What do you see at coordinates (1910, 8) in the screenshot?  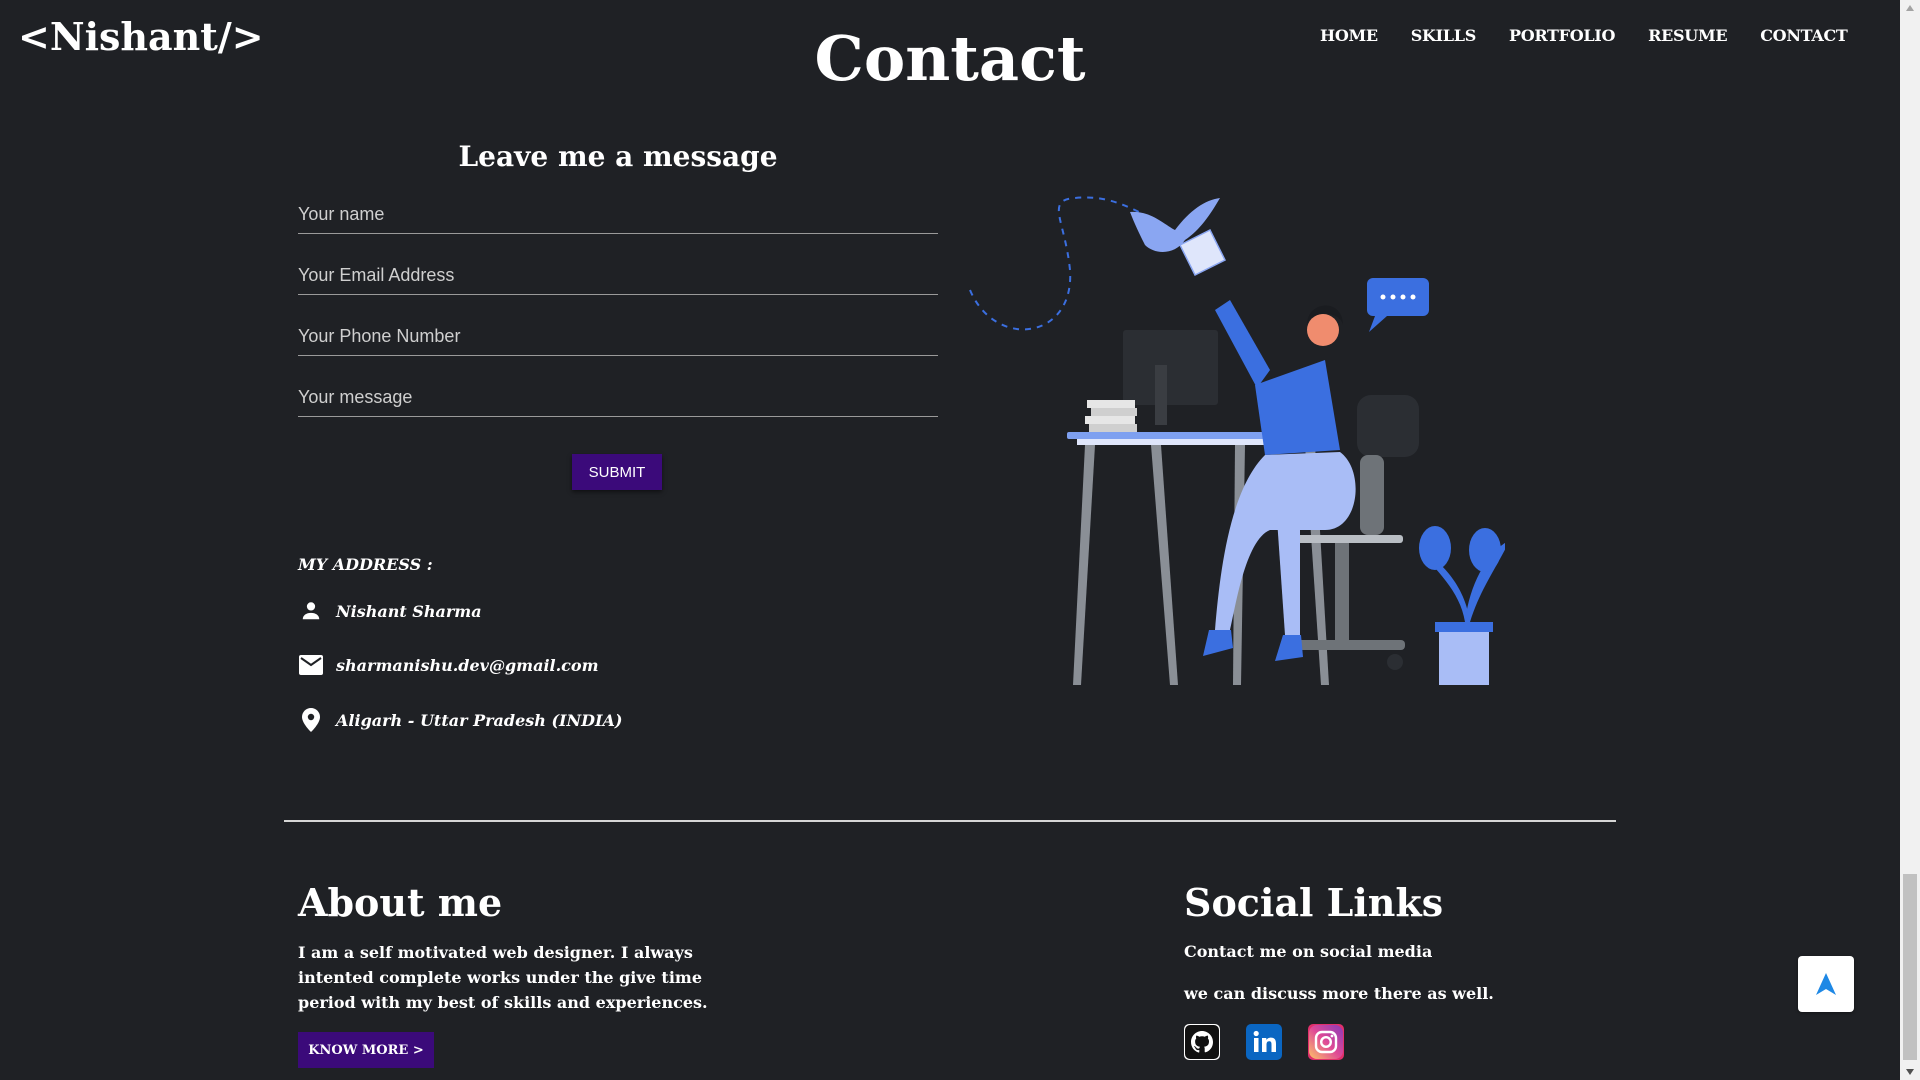 I see `scroll-up-arrow-icon` at bounding box center [1910, 8].